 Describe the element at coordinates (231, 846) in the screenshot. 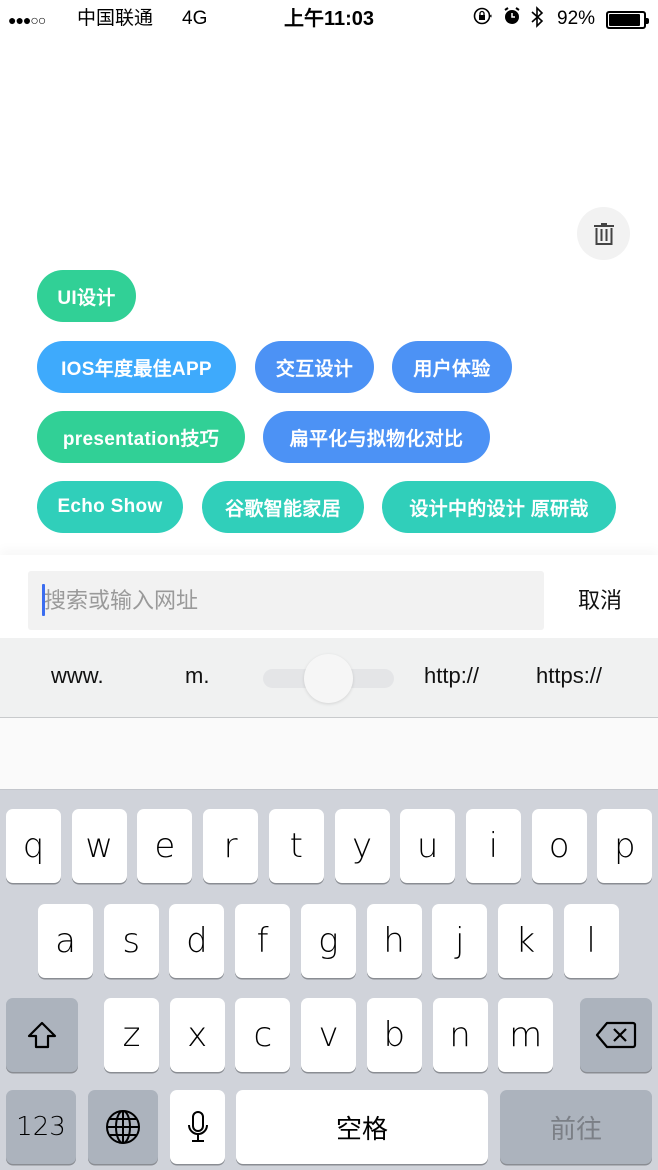

I see `key-r: r` at that location.